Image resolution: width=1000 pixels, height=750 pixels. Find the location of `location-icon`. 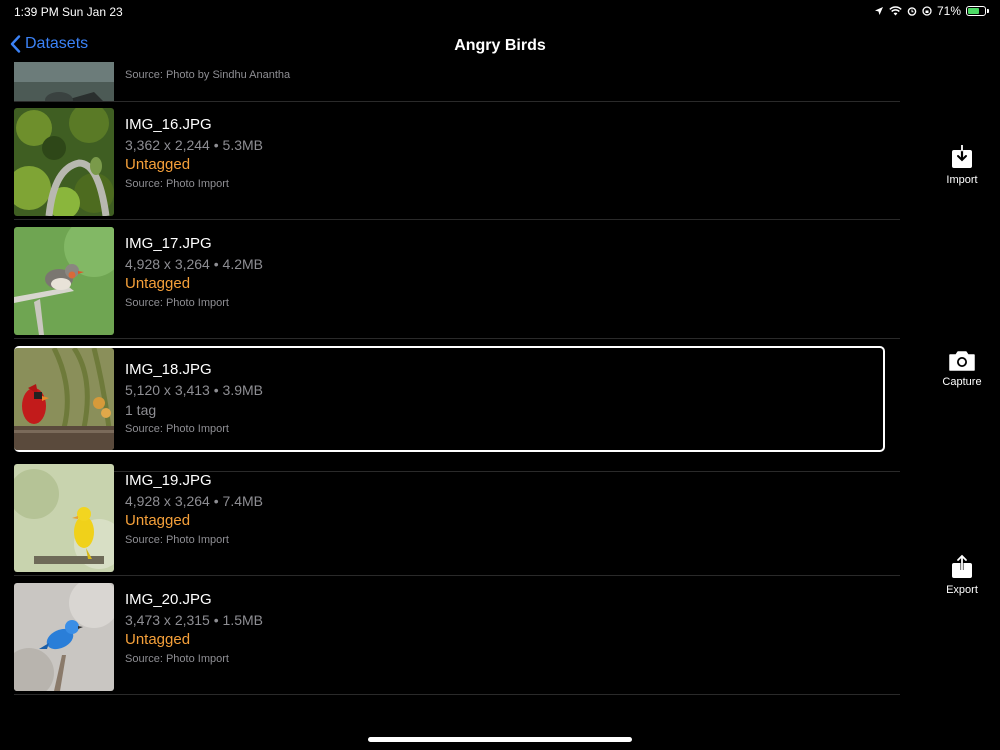

location-icon is located at coordinates (878, 11).